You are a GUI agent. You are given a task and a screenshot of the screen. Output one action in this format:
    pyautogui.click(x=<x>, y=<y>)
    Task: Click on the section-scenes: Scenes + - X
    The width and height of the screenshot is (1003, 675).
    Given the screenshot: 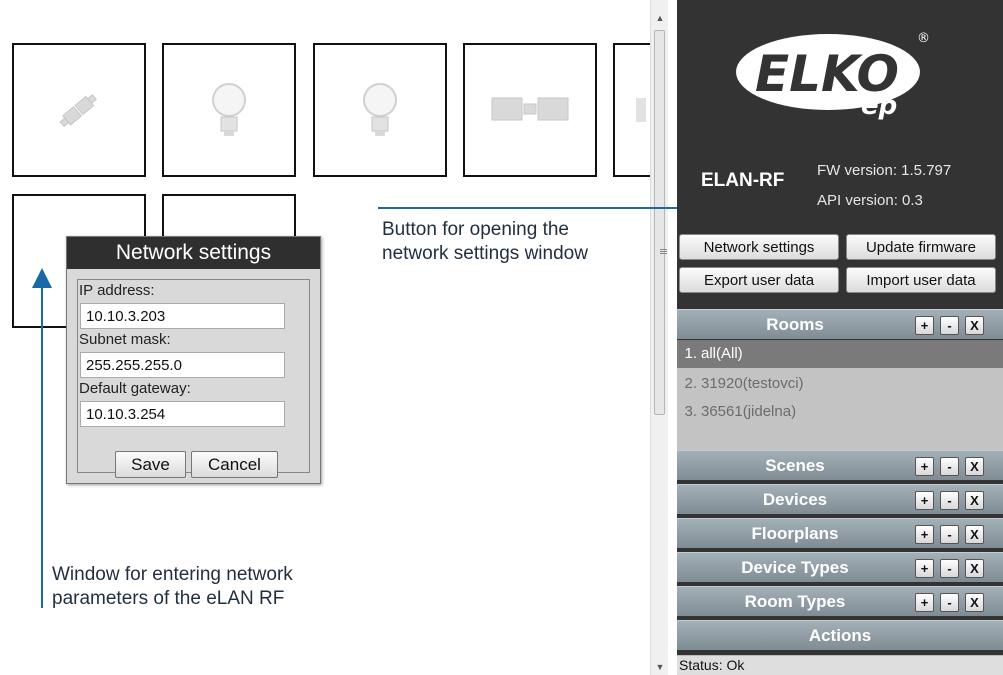 What is the action you would take?
    pyautogui.click(x=840, y=465)
    